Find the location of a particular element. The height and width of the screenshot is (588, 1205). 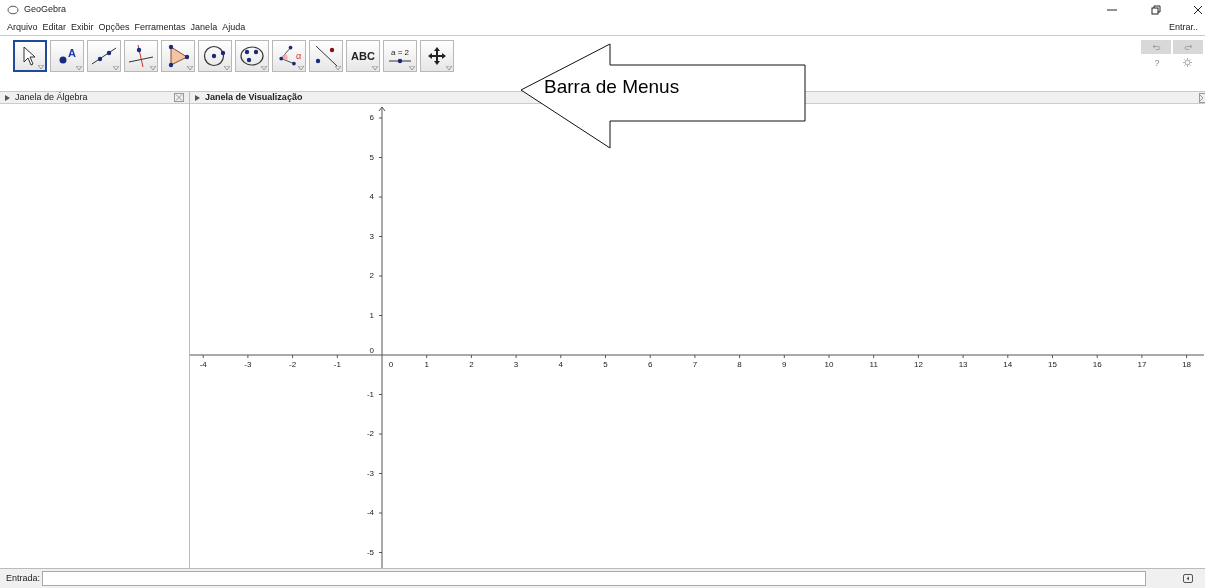

menu-item: Editar is located at coordinates (54, 27).